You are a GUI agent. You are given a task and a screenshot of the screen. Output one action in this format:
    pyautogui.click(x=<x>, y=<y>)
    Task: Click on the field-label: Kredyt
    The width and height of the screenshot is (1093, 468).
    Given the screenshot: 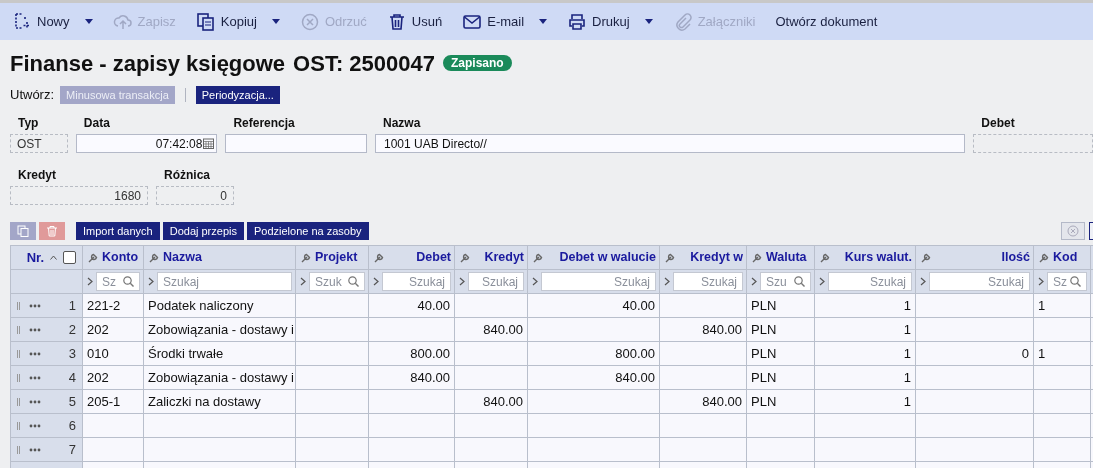 What is the action you would take?
    pyautogui.click(x=37, y=175)
    